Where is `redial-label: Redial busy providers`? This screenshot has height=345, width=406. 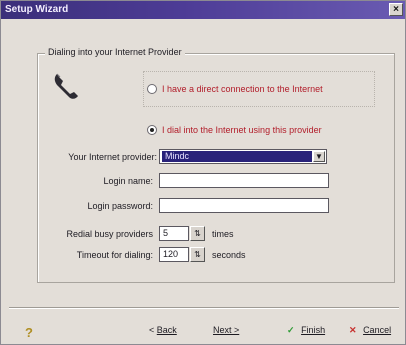
redial-label: Redial busy providers is located at coordinates (109, 234).